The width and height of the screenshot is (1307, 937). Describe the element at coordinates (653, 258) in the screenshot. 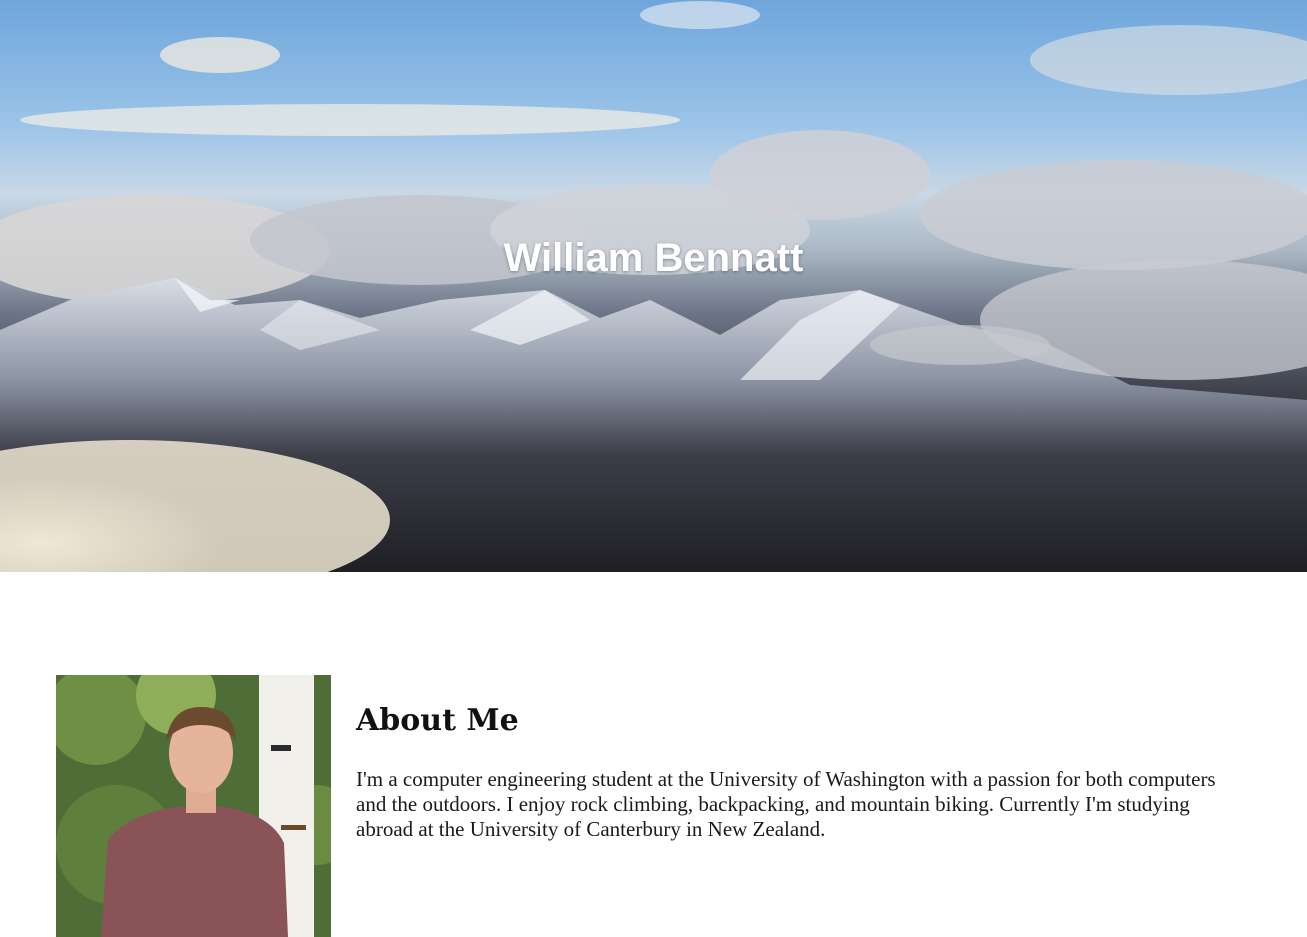

I see `page-title: William Bennatt` at that location.